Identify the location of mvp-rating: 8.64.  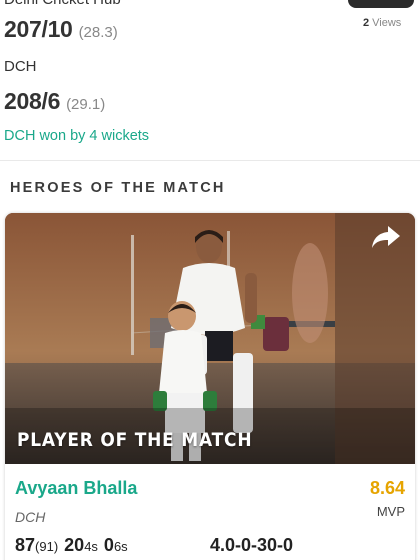
(387, 488).